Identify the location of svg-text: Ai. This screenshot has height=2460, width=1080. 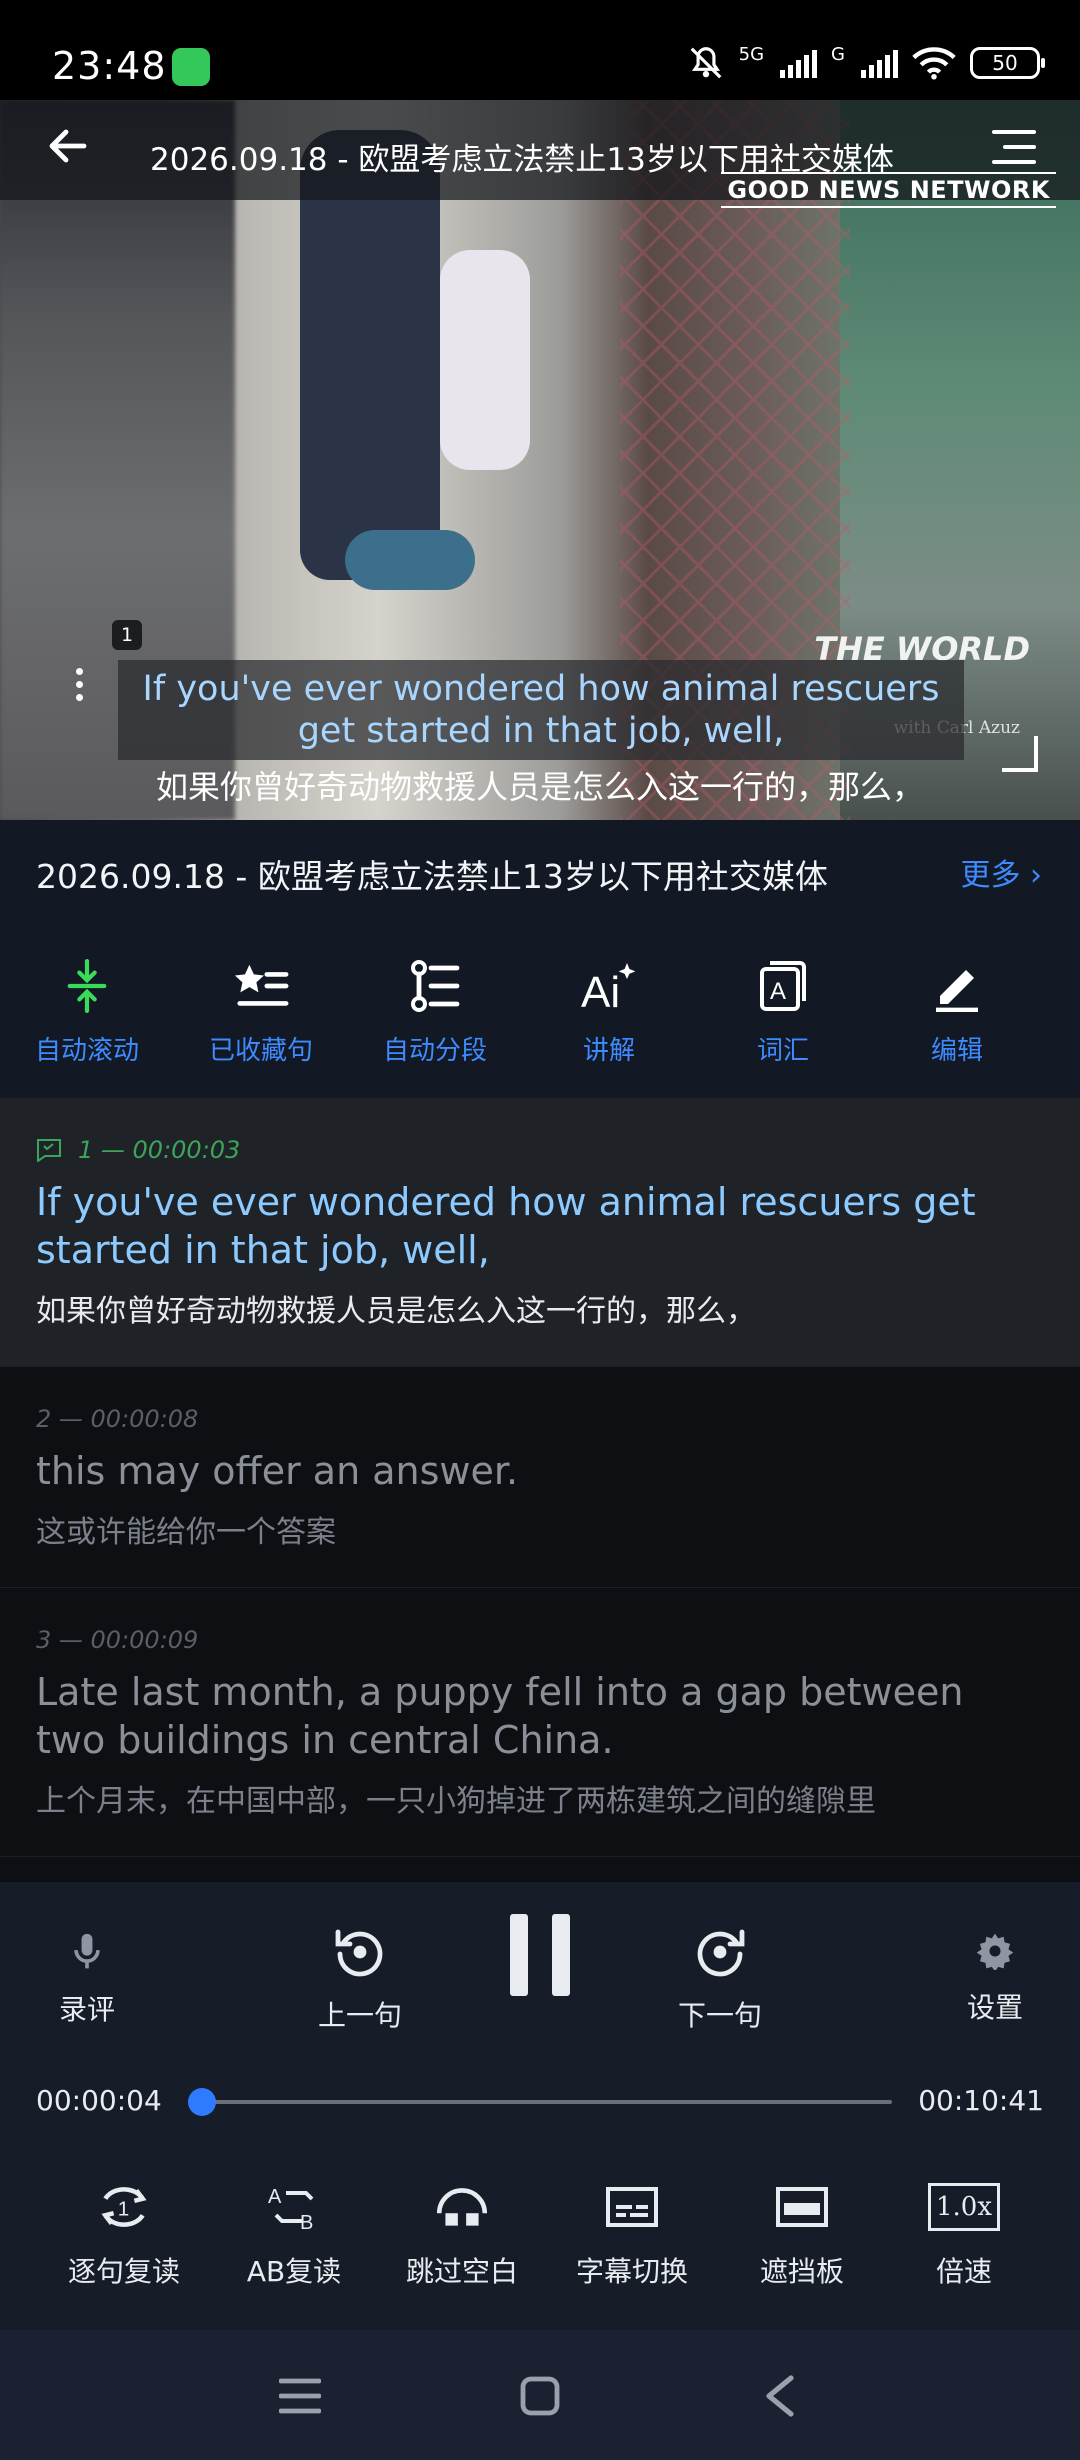
(600, 990).